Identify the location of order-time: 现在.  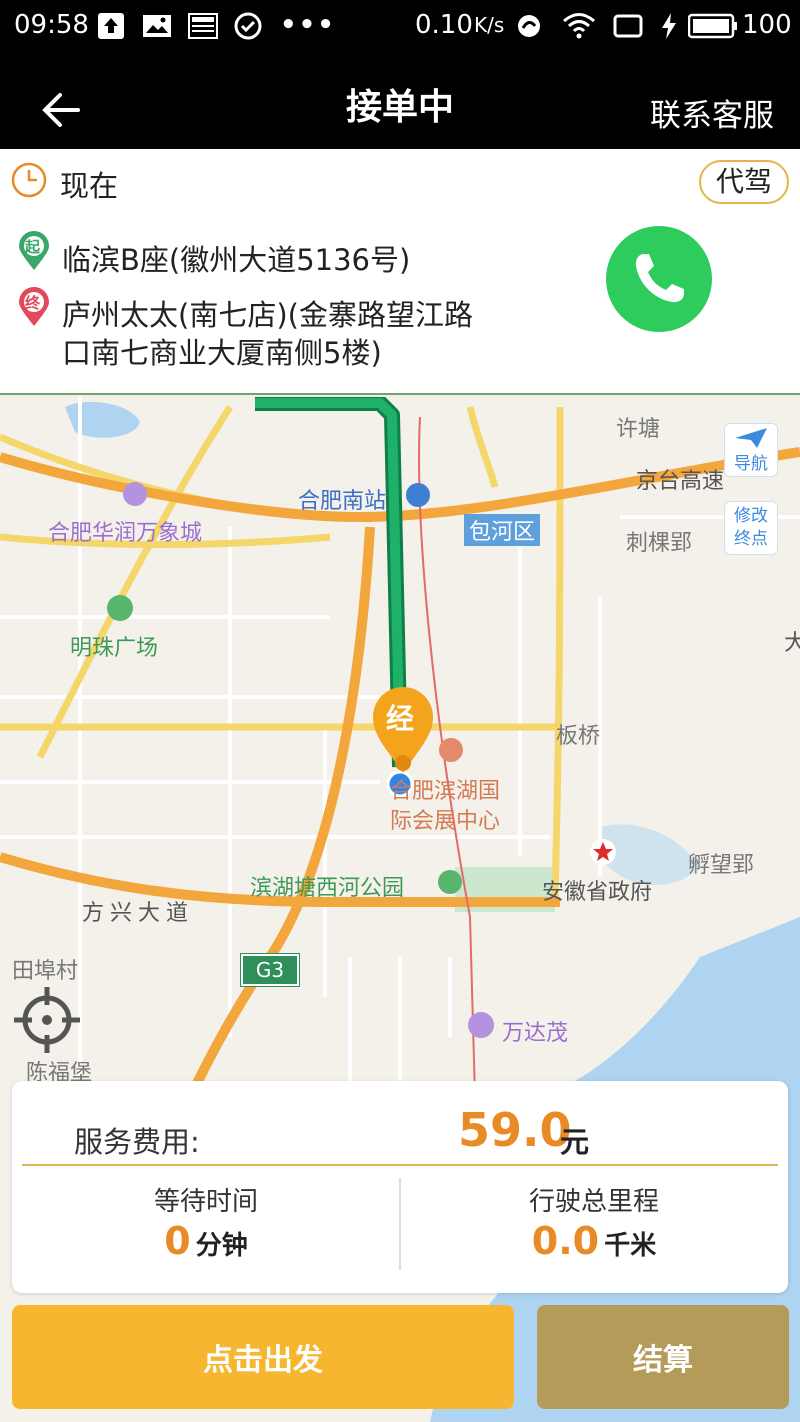
(89, 186).